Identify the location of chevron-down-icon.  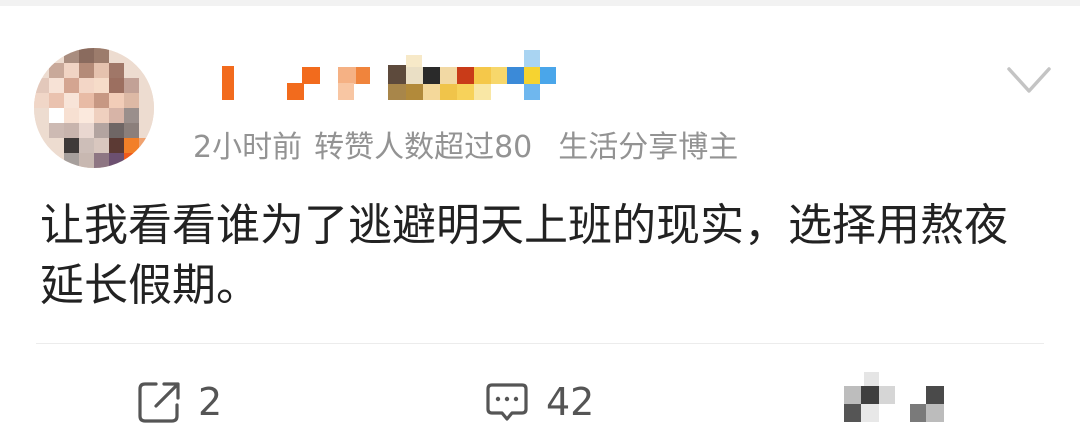
(1029, 80).